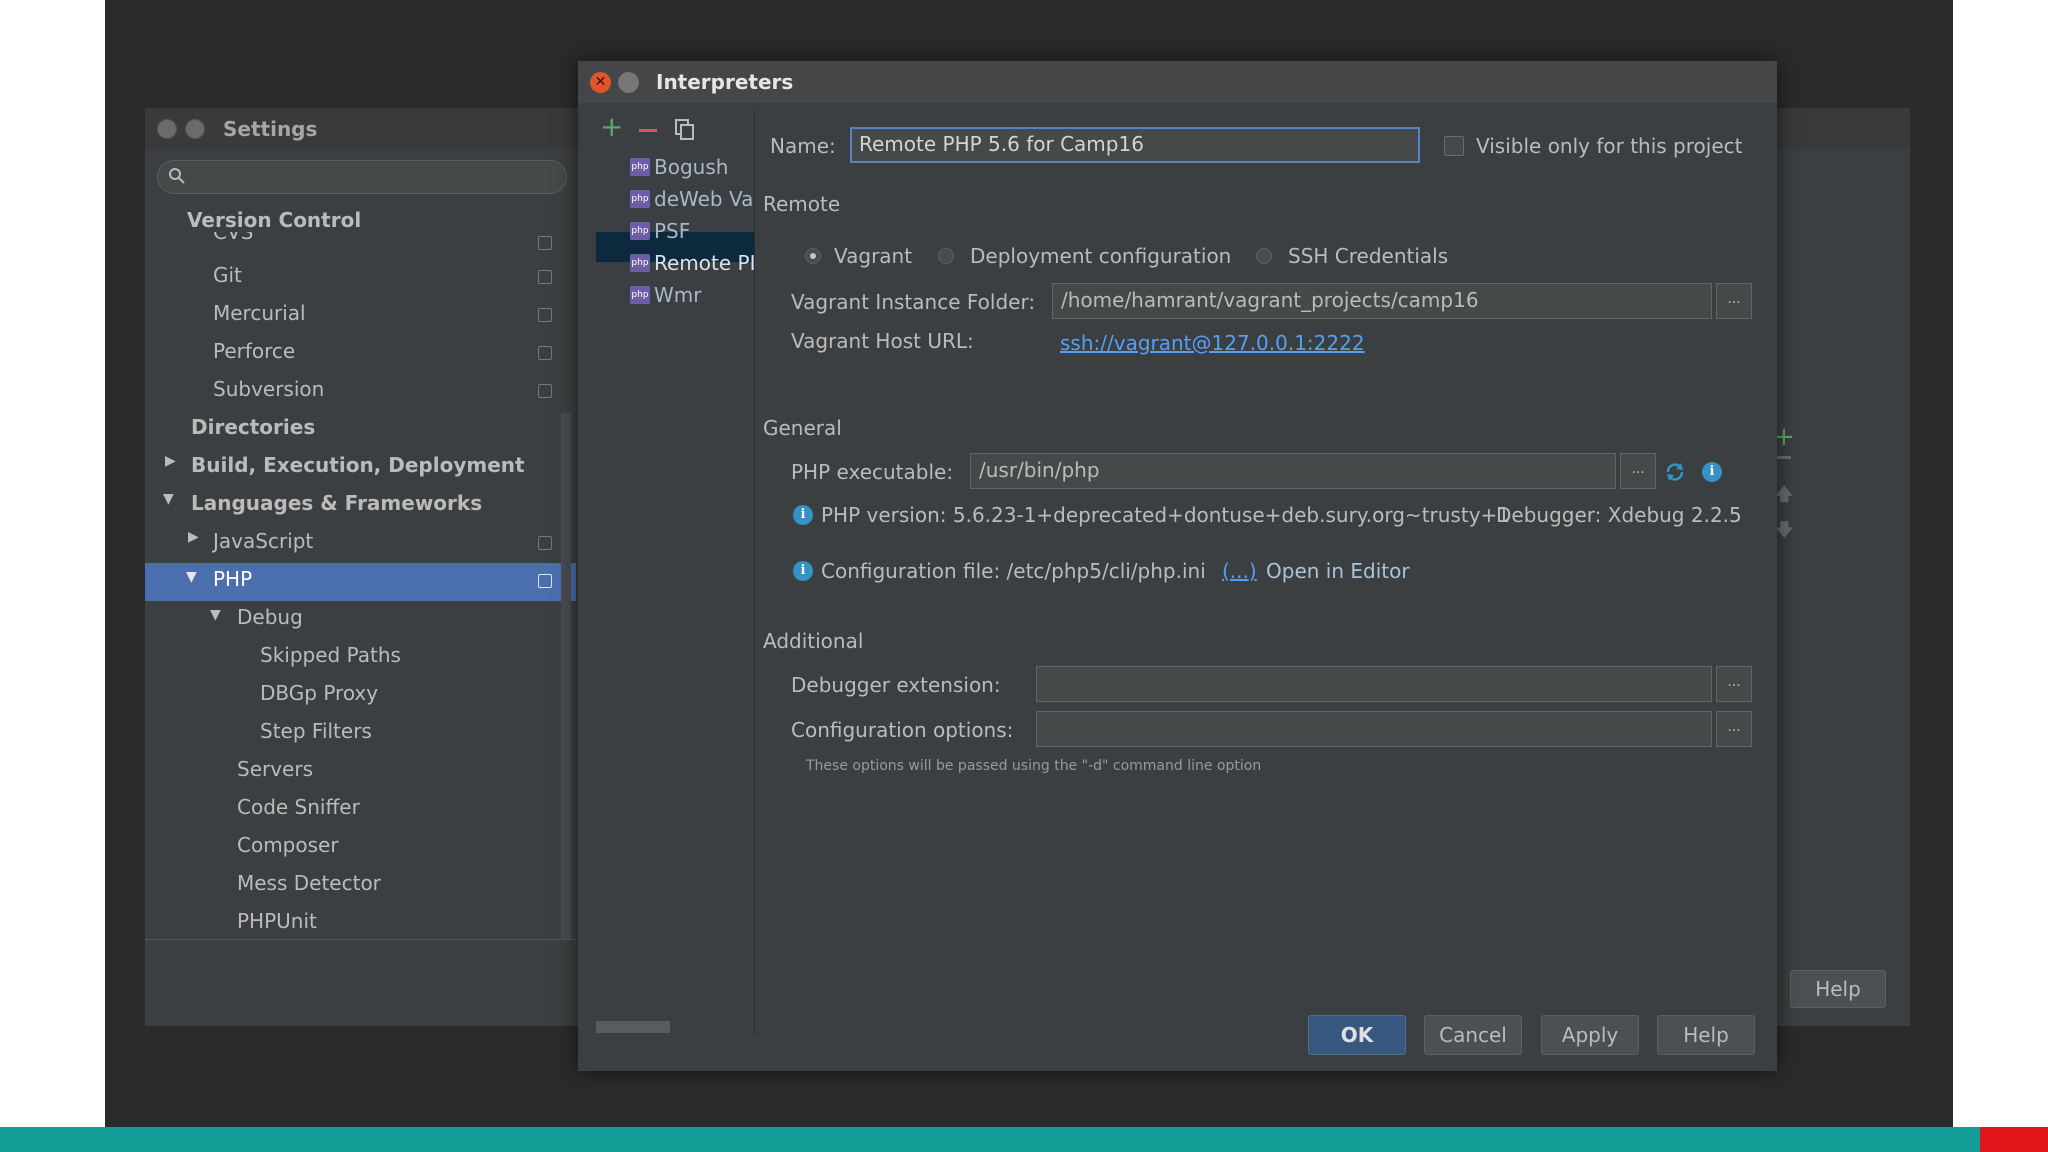 The height and width of the screenshot is (1152, 2048). What do you see at coordinates (1212, 343) in the screenshot?
I see `vagrant-host-link: ssh://vagrant@127.0.0.1:2222` at bounding box center [1212, 343].